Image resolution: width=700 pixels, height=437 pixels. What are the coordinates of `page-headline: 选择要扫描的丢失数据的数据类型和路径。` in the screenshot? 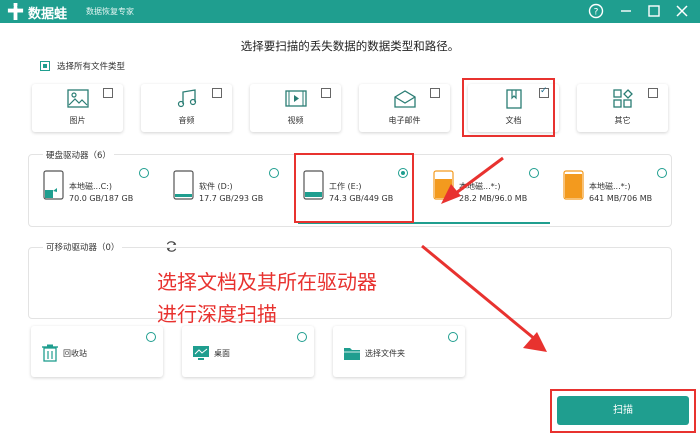 It's located at (350, 46).